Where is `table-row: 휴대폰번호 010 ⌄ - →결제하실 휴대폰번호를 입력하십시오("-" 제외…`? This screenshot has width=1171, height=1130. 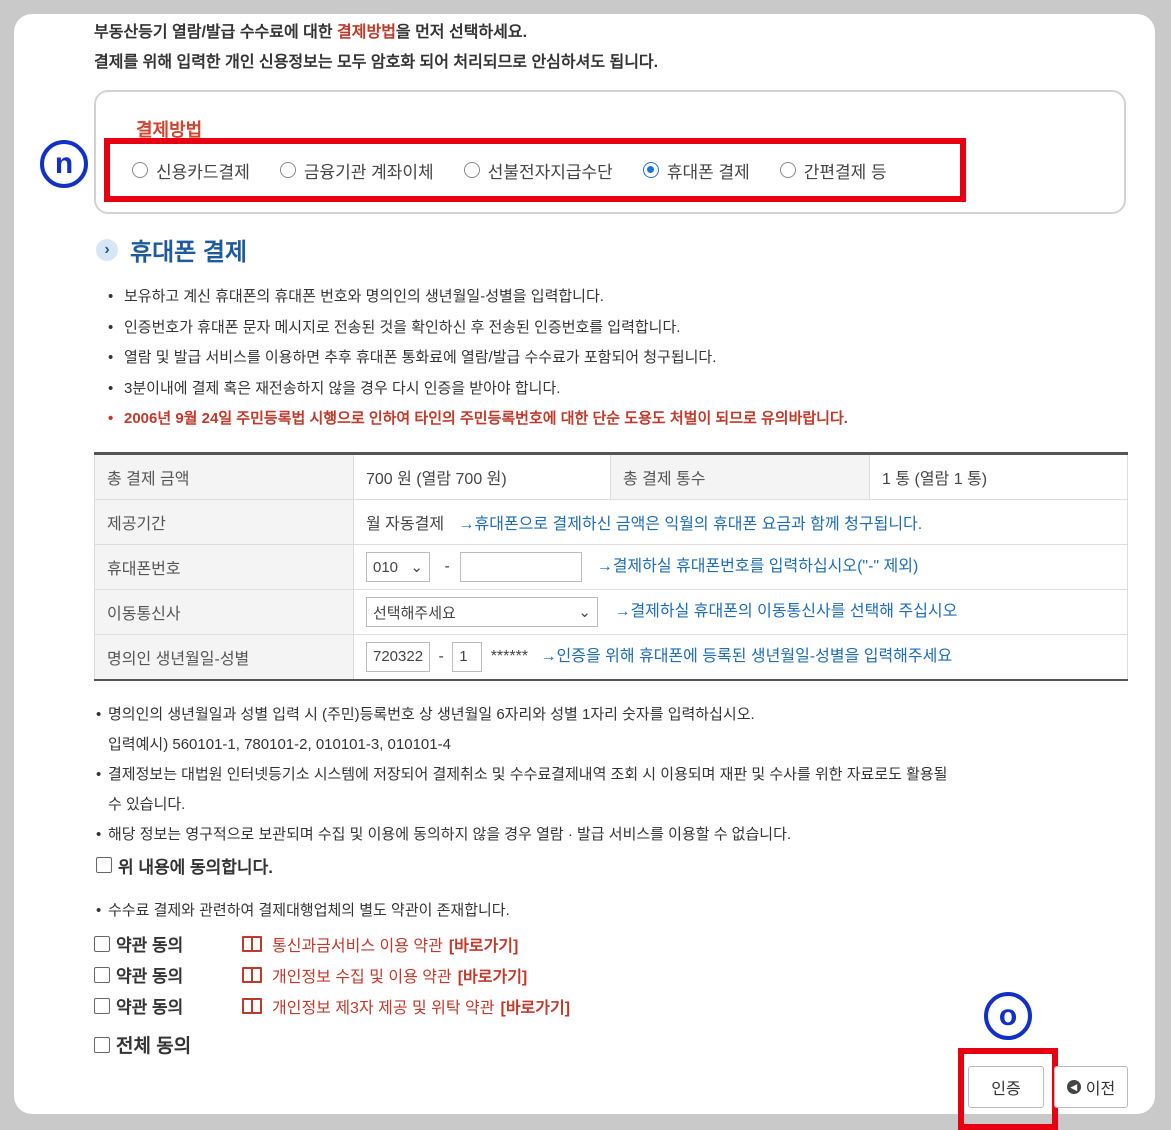 table-row: 휴대폰번호 010 ⌄ - →결제하실 휴대폰번호를 입력하십시오("-" 제외… is located at coordinates (611, 567).